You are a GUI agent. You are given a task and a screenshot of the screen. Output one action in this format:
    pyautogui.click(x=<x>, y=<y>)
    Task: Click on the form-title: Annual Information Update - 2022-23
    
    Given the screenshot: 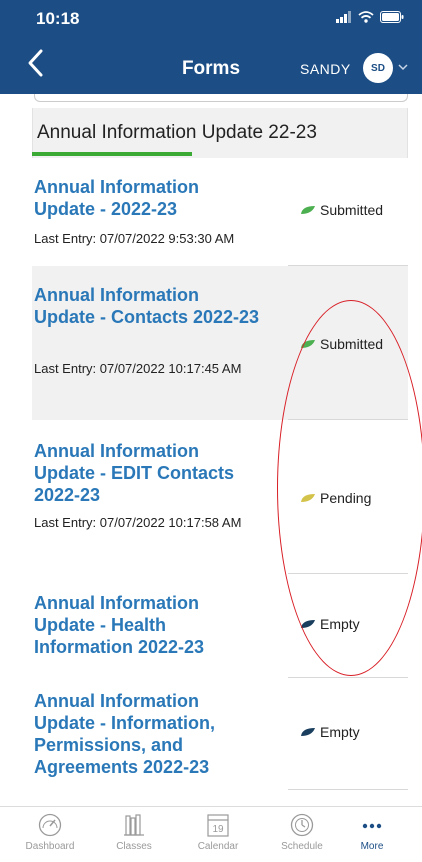 What is the action you would take?
    pyautogui.click(x=149, y=198)
    